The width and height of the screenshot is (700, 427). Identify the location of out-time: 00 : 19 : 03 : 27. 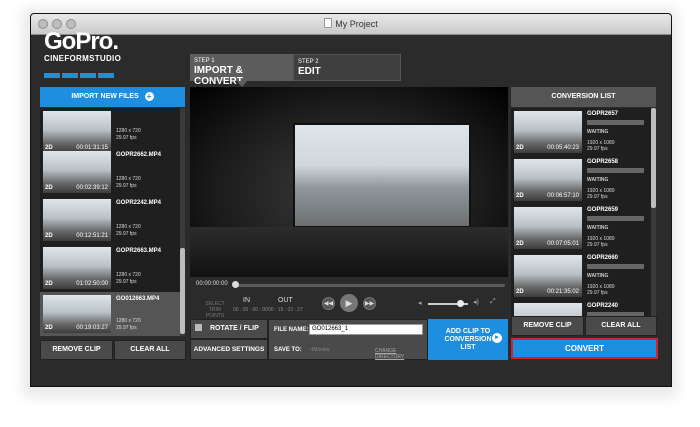
(285, 310).